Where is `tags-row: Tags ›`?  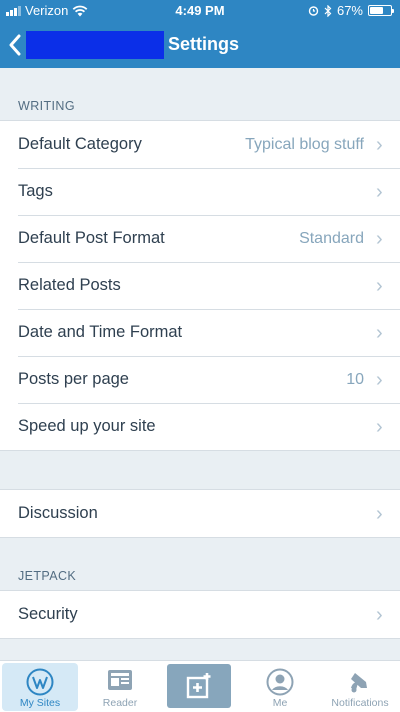
tags-row: Tags › is located at coordinates (200, 191).